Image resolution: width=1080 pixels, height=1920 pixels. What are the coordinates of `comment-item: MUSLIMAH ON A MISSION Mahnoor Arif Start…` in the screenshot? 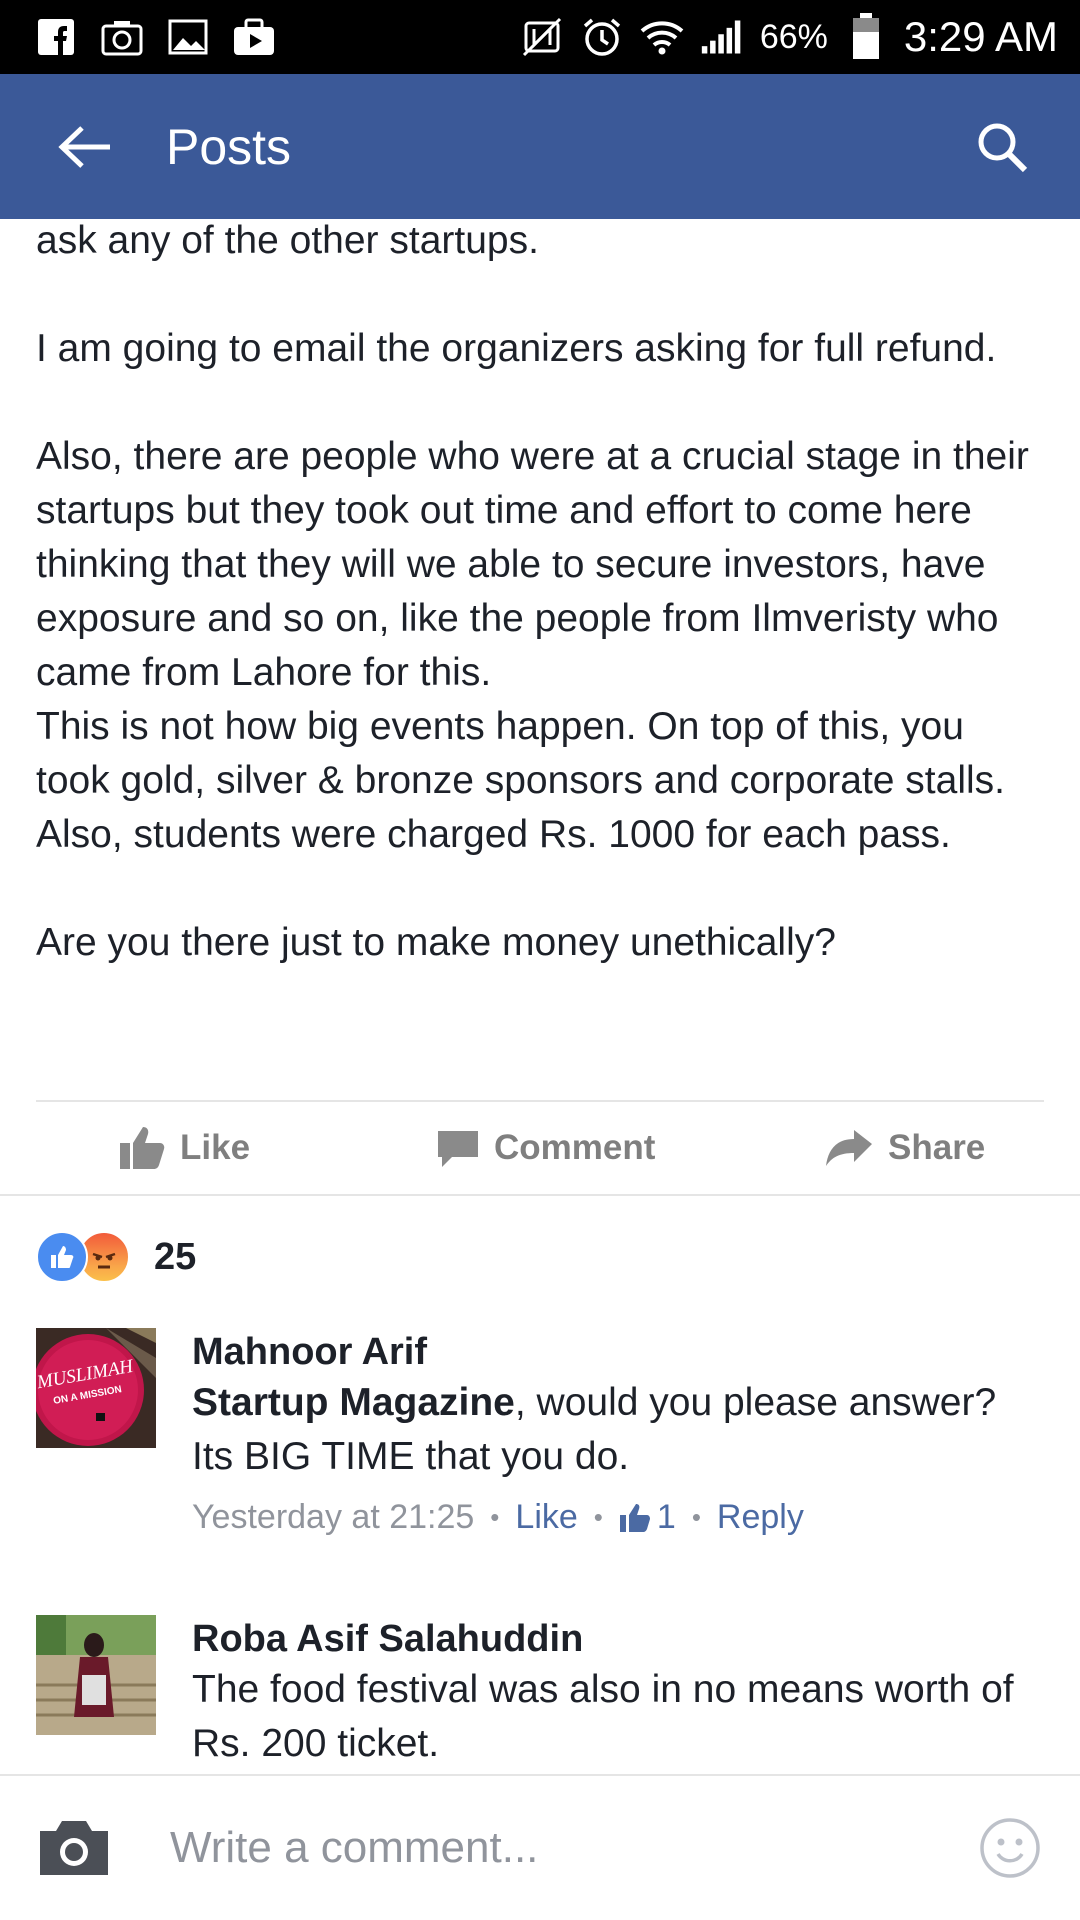 It's located at (541, 1432).